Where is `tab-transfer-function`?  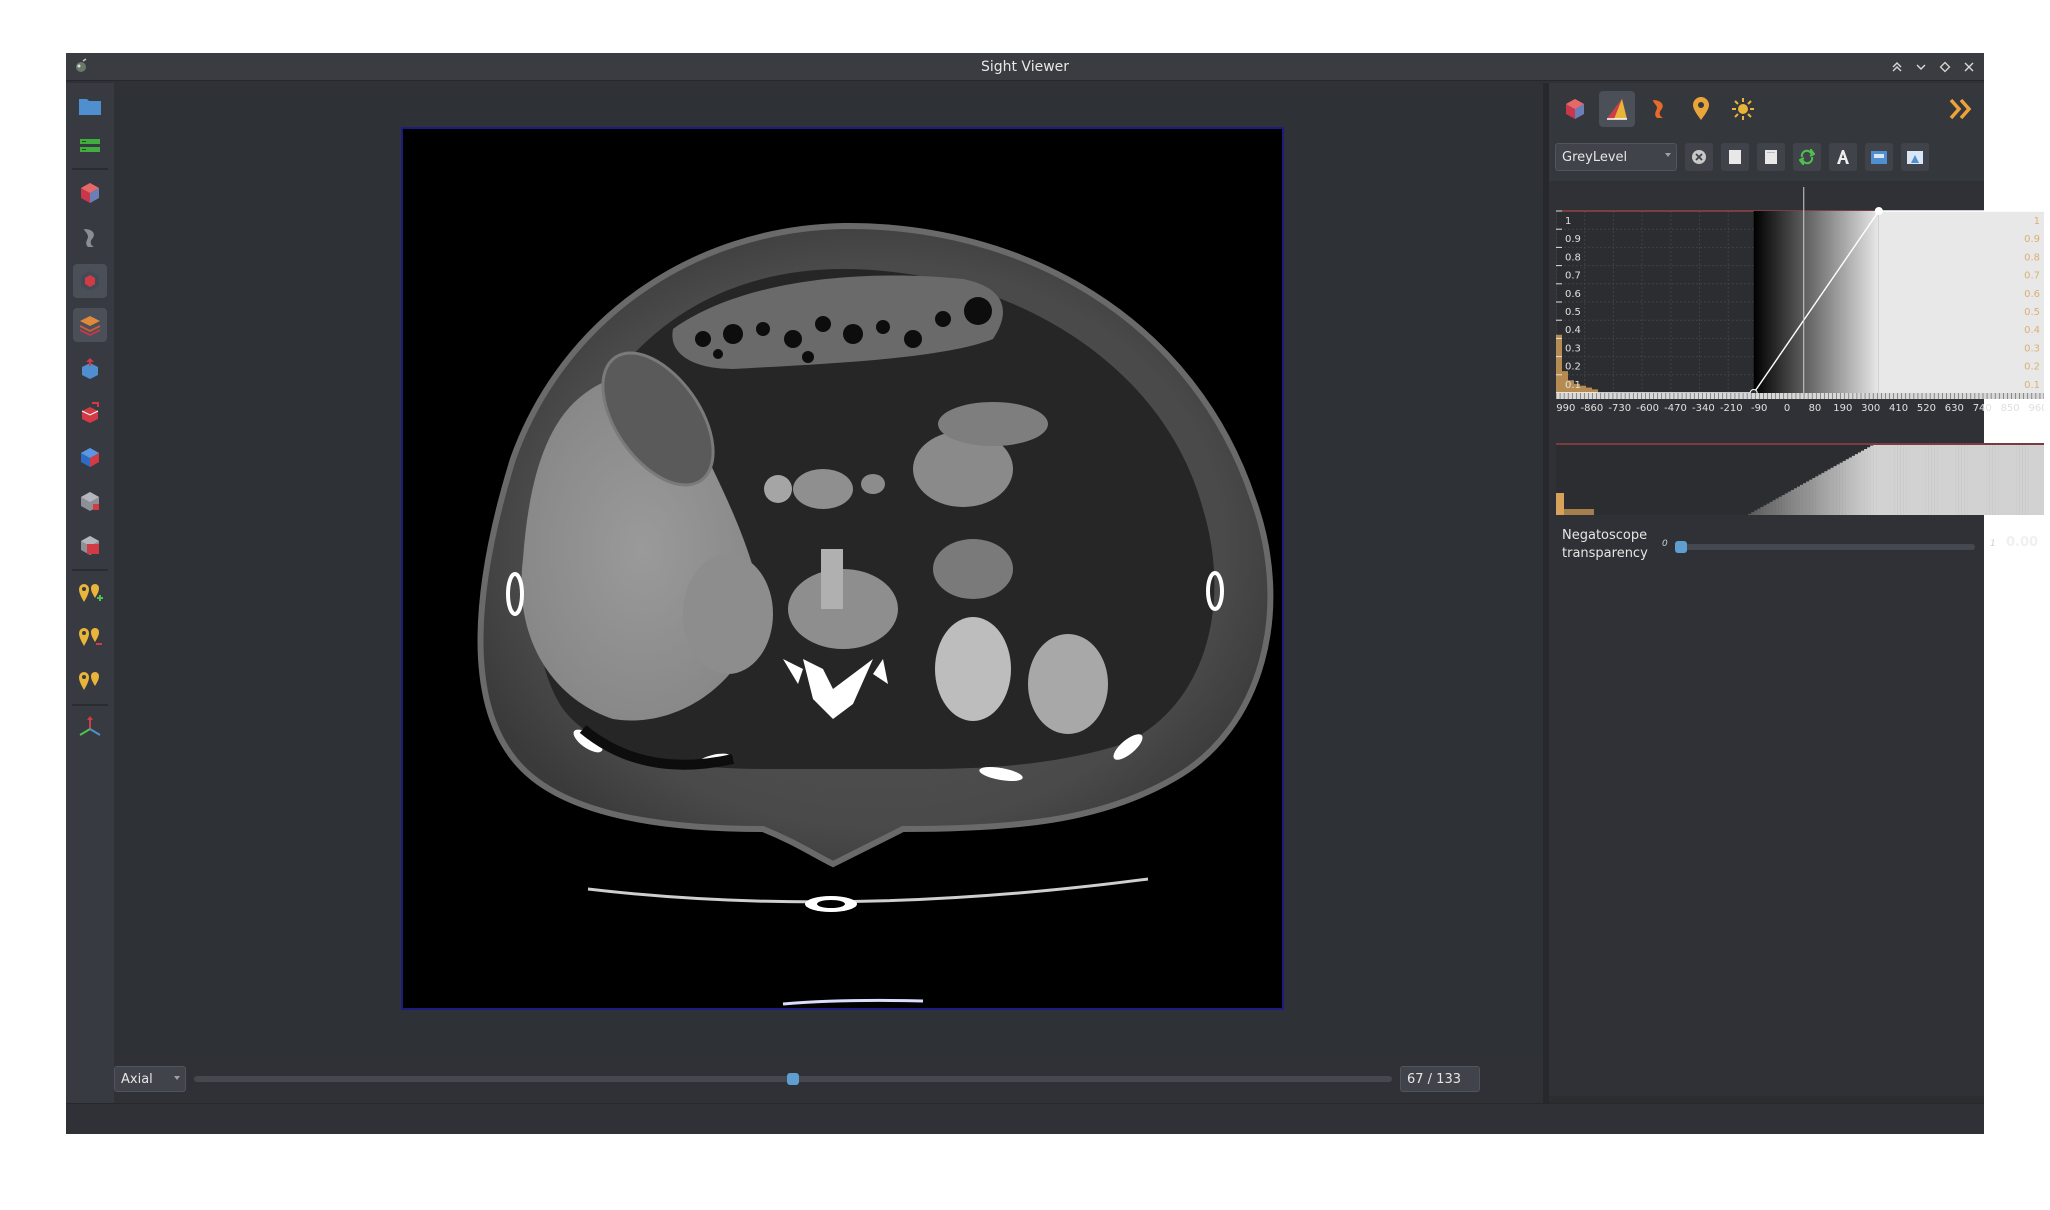
tab-transfer-function is located at coordinates (1617, 109).